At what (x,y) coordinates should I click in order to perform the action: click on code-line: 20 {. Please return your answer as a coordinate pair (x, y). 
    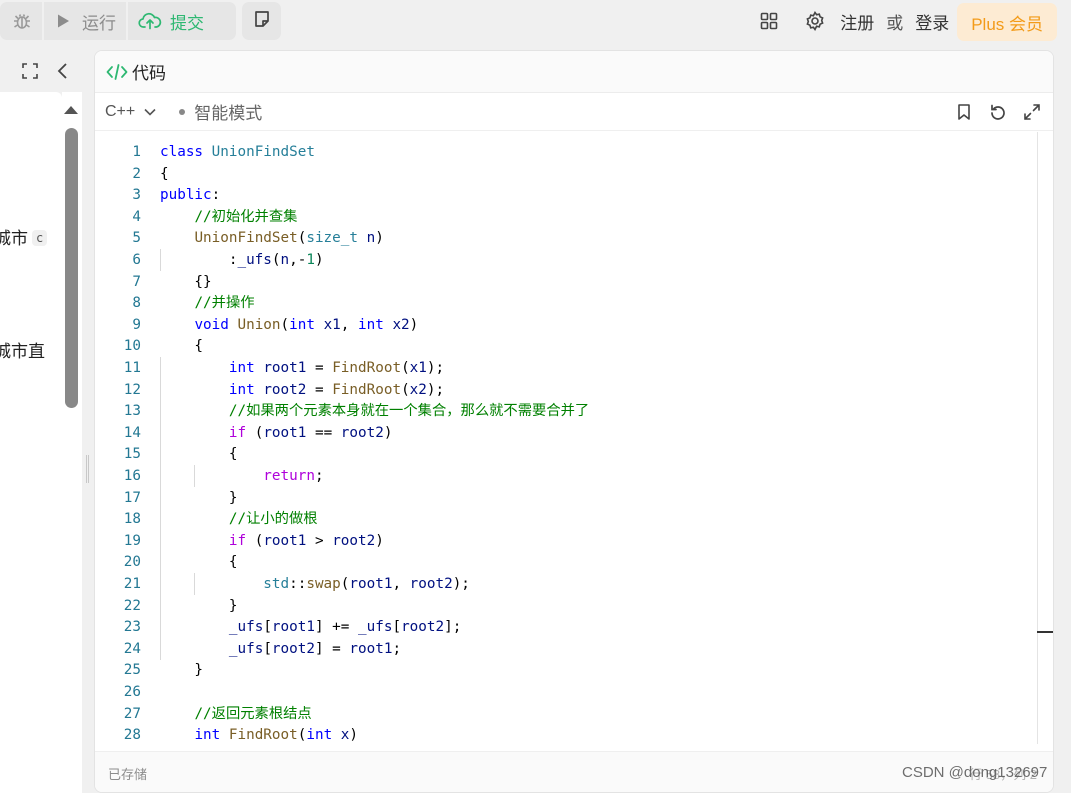
    Looking at the image, I should click on (565, 562).